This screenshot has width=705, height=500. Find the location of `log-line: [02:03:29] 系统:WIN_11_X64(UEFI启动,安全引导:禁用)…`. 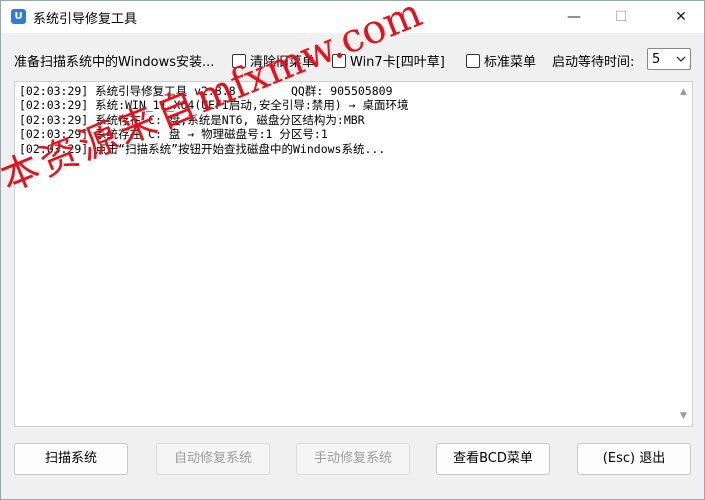

log-line: [02:03:29] 系统:WIN_11_X64(UEFI启动,安全引导:禁用)… is located at coordinates (214, 105).